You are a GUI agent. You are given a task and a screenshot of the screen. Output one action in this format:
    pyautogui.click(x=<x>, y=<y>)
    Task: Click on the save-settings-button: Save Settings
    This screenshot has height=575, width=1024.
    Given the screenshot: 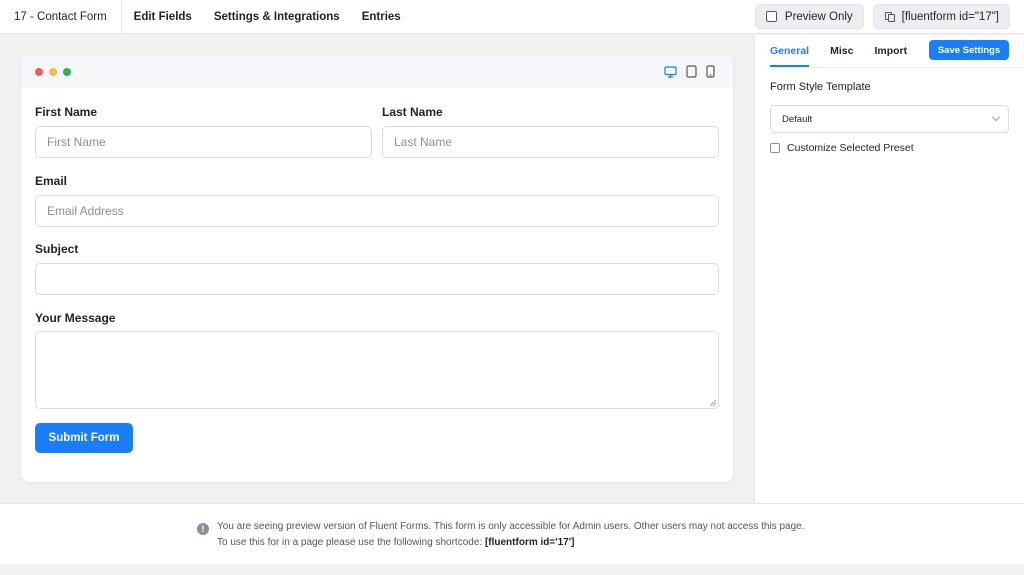 What is the action you would take?
    pyautogui.click(x=969, y=50)
    